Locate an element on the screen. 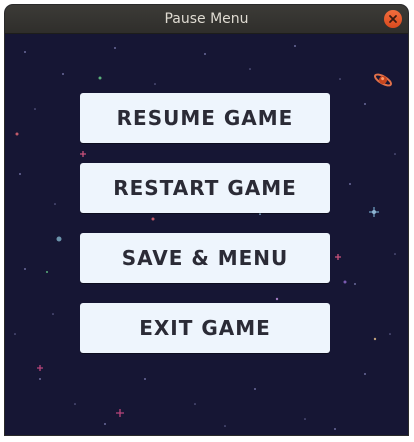 The image size is (414, 442). close-button is located at coordinates (393, 19).